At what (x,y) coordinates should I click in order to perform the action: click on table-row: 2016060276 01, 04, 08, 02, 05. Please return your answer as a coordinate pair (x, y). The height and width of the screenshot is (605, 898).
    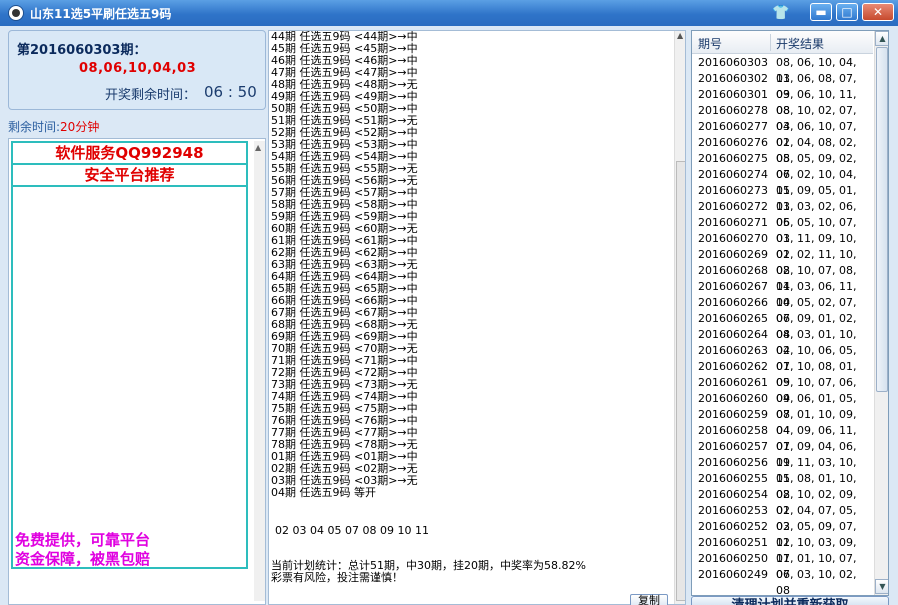
    Looking at the image, I should click on (782, 150).